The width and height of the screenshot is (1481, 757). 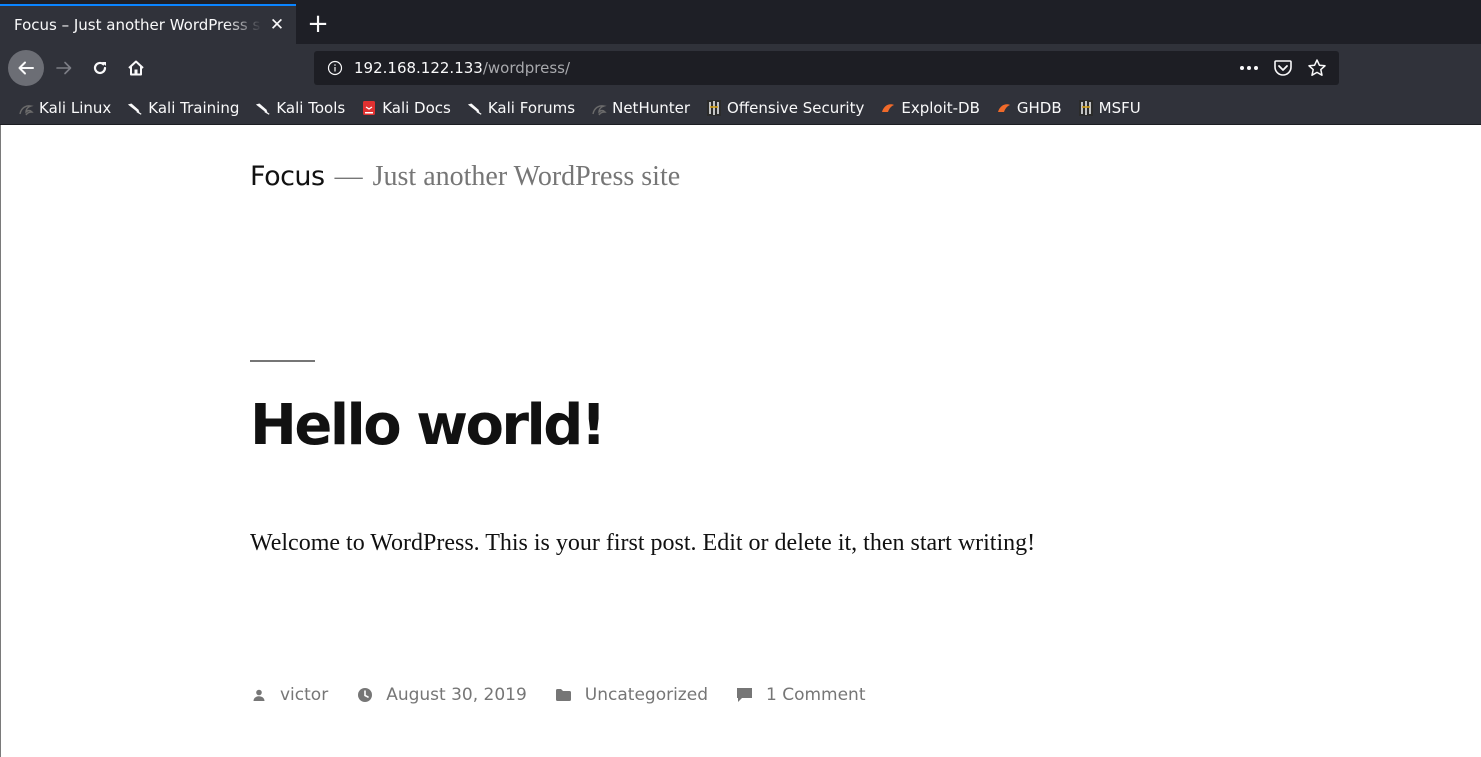 I want to click on category-link: Uncategorized, so click(x=646, y=695).